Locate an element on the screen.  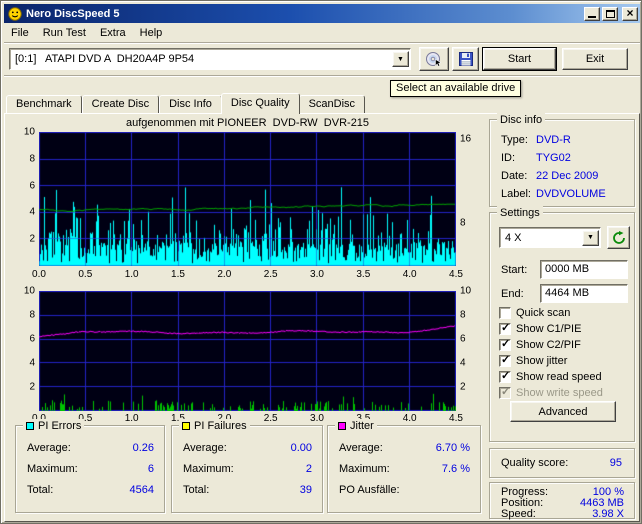
total-label: Total: is located at coordinates (40, 490).